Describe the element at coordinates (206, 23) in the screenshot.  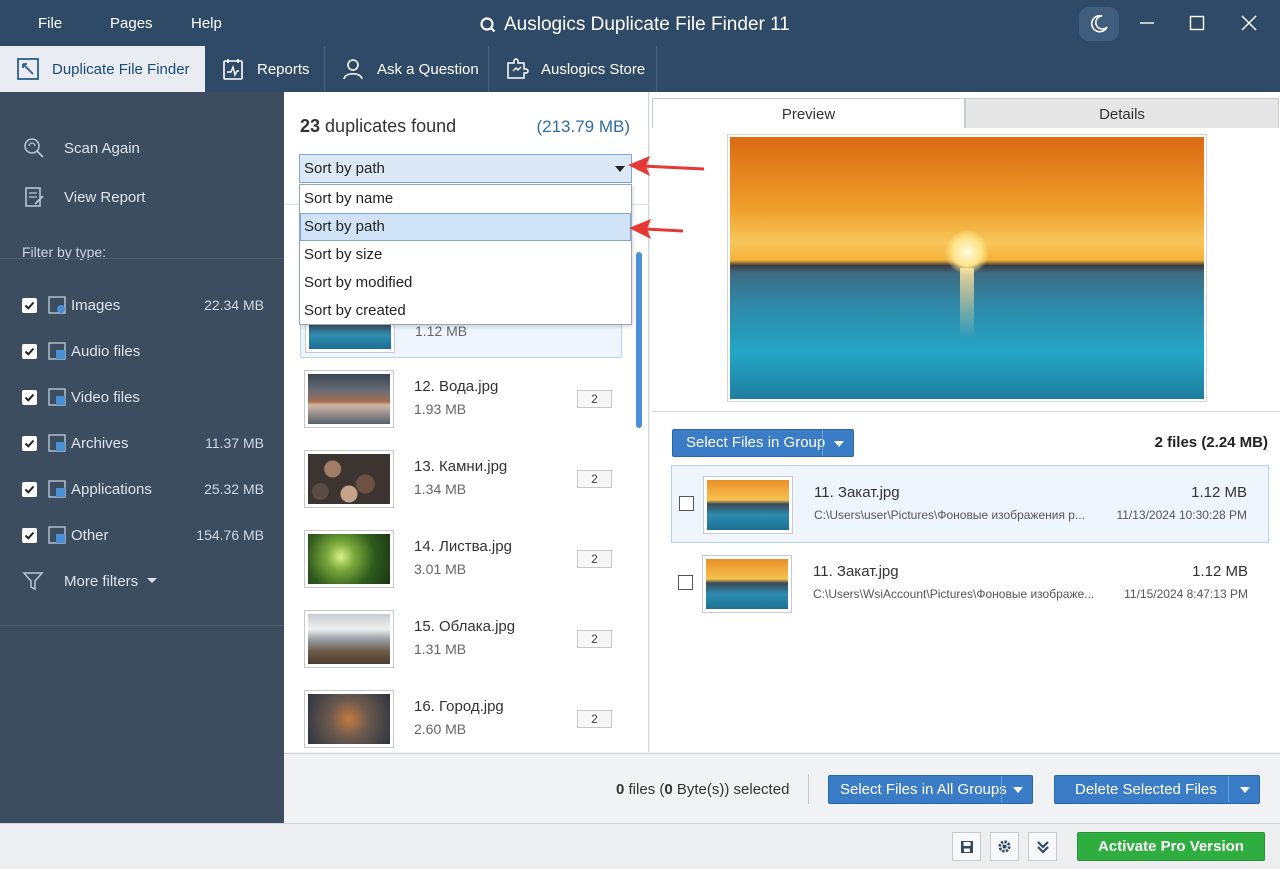
I see `menu-help: Help` at that location.